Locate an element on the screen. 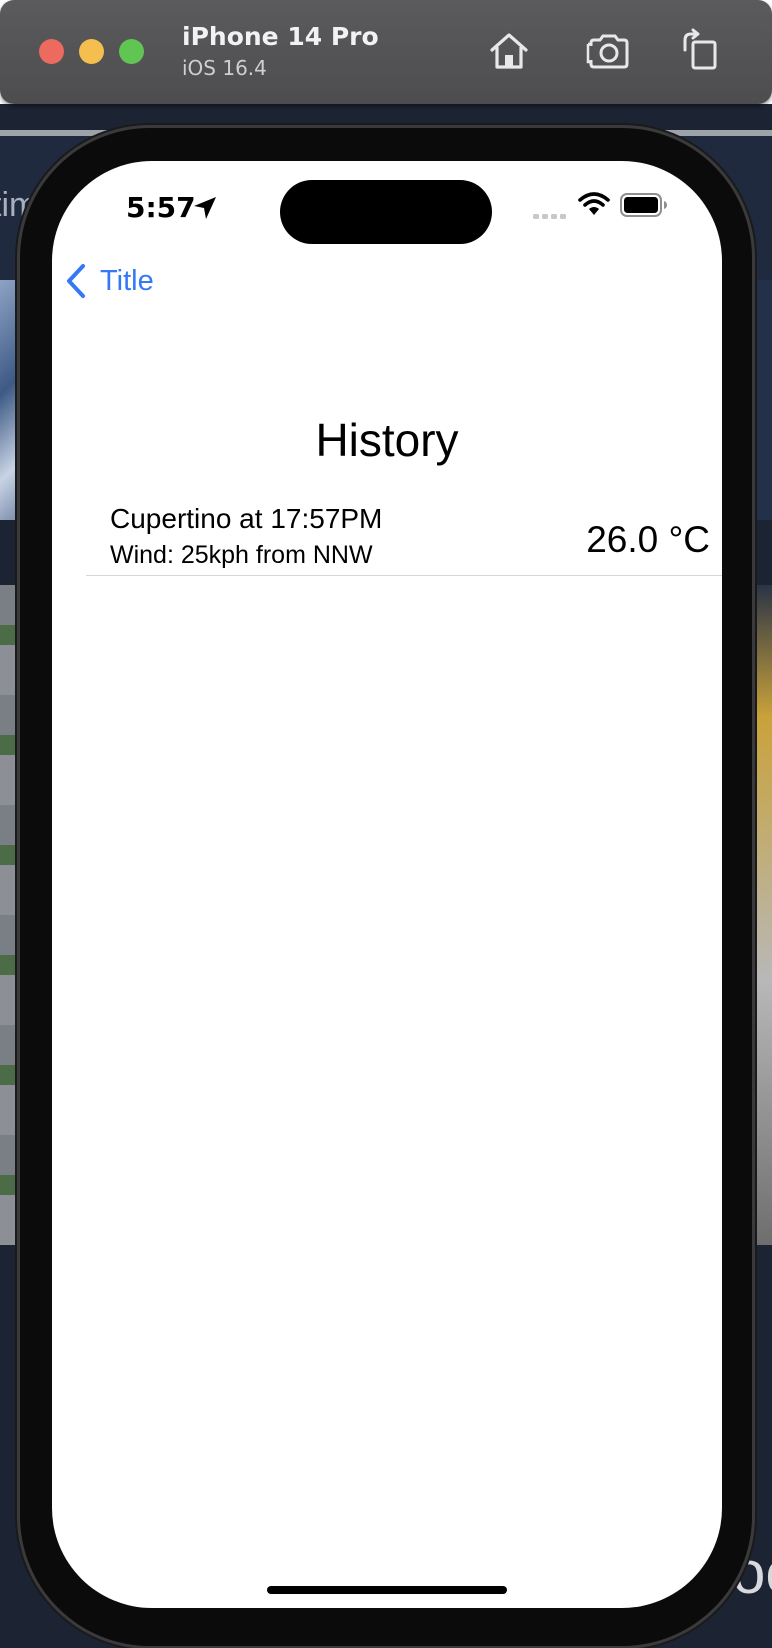  status-time: 5:57 is located at coordinates (161, 207).